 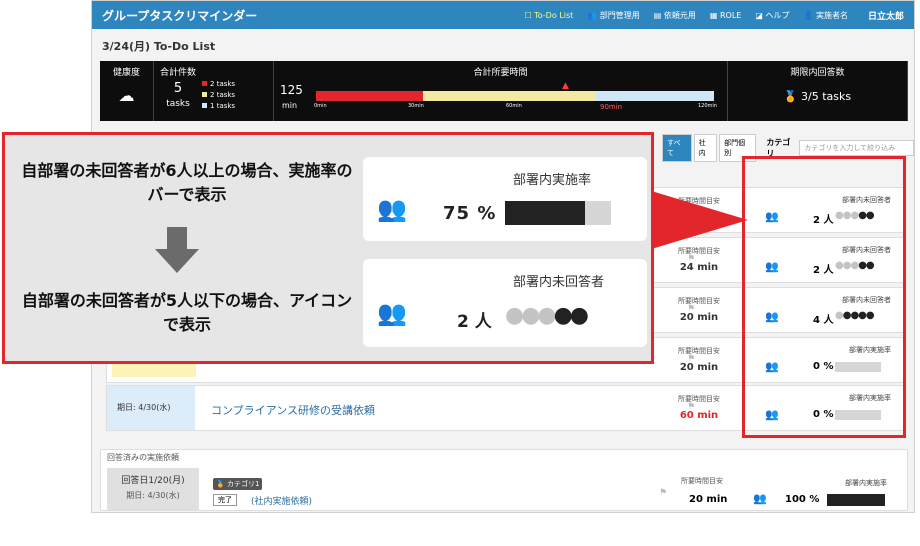 I want to click on time-estimate-value: 60 min, so click(x=699, y=415).